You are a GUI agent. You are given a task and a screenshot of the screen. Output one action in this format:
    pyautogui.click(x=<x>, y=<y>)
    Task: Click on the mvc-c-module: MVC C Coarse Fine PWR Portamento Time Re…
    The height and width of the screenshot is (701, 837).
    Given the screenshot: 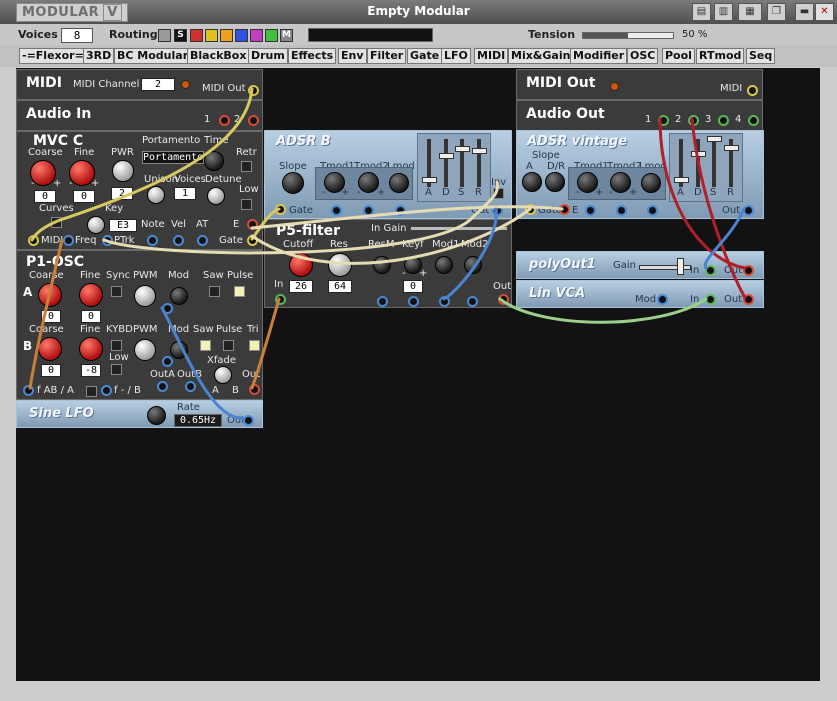 What is the action you would take?
    pyautogui.click(x=139, y=190)
    